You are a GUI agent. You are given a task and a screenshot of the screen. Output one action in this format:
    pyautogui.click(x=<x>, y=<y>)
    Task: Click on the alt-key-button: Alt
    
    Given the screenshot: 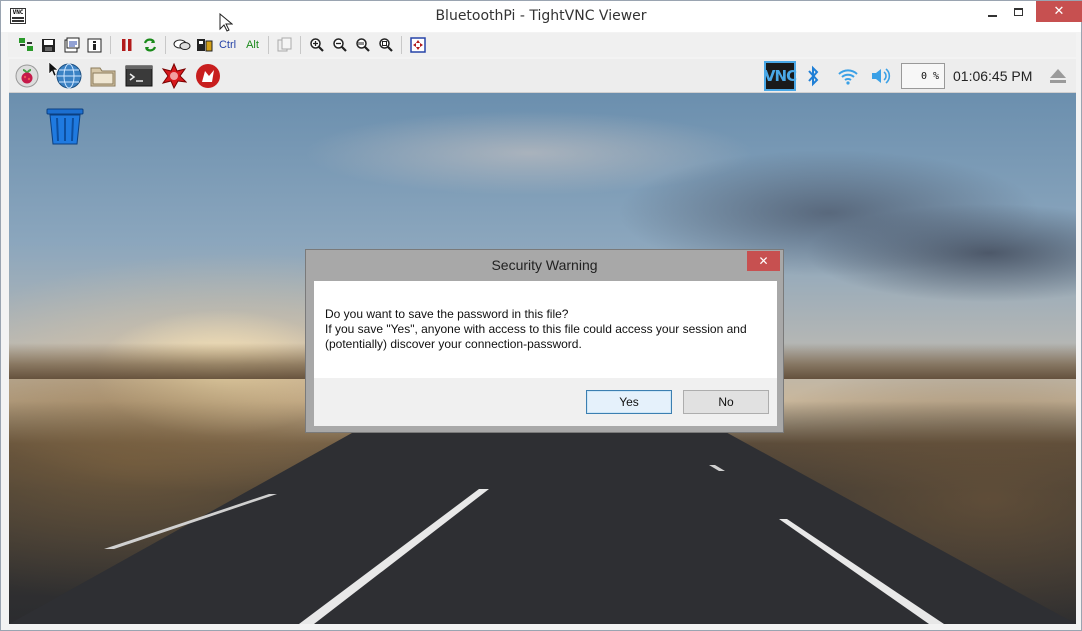 What is the action you would take?
    pyautogui.click(x=252, y=45)
    